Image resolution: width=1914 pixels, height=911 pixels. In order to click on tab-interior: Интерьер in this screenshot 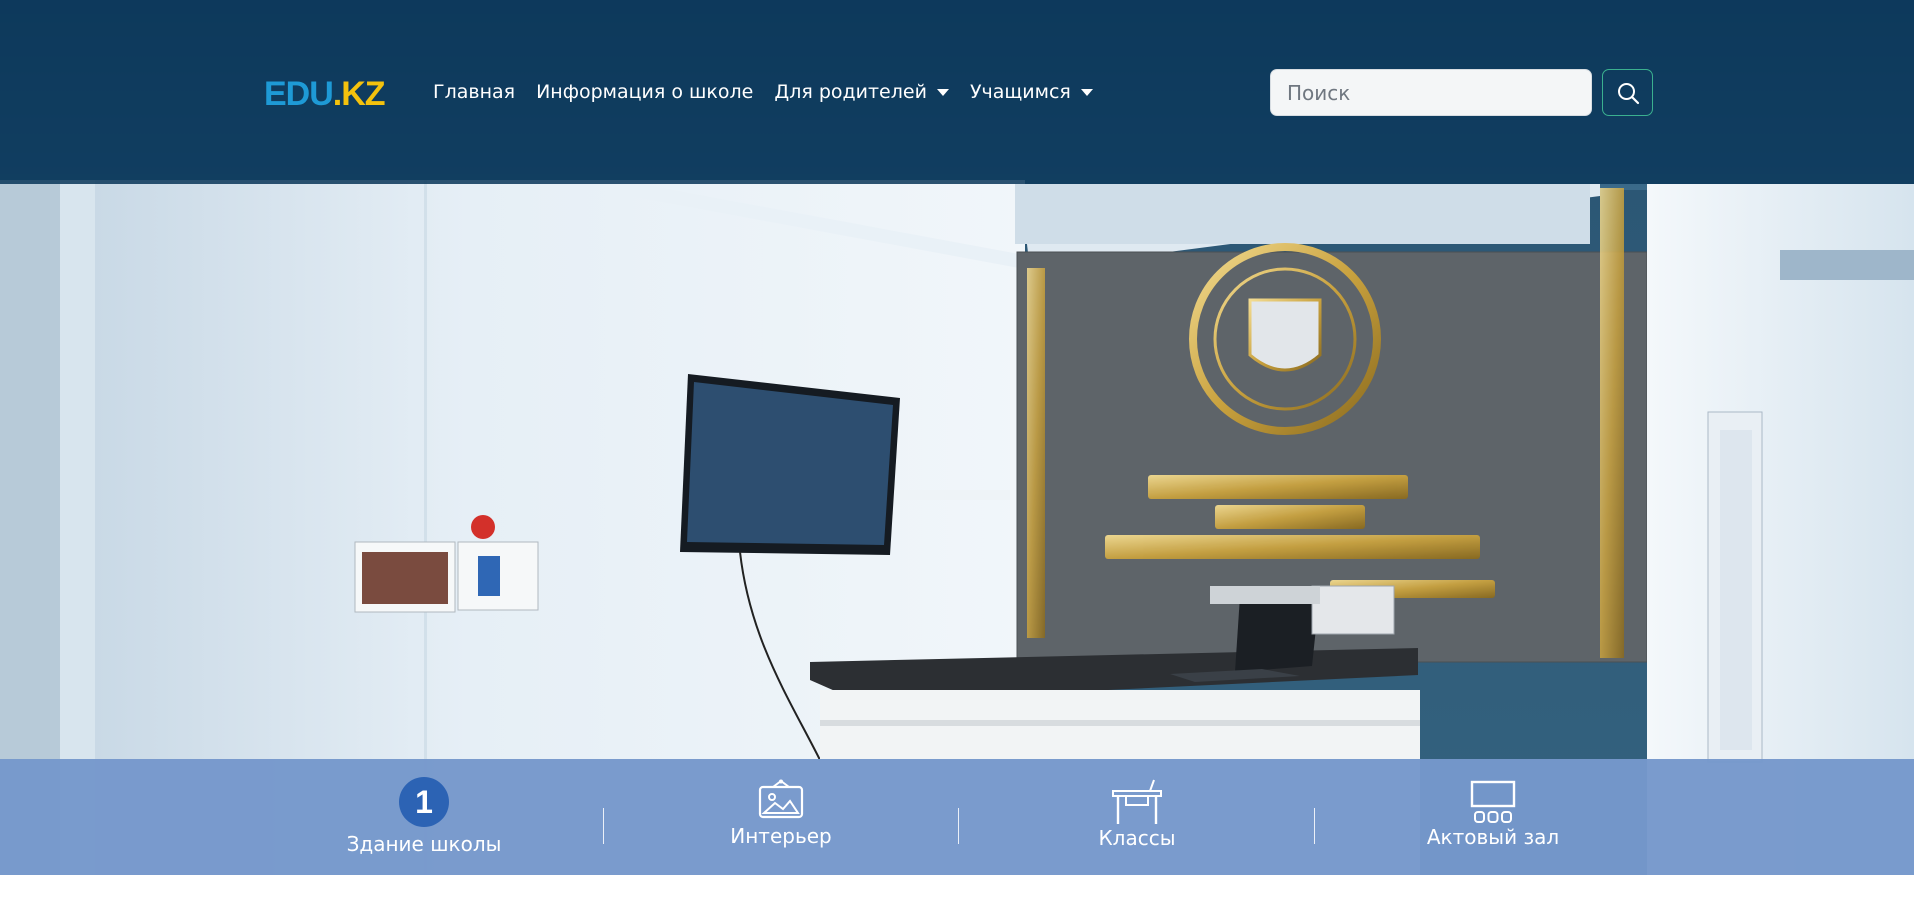, I will do `click(781, 817)`.